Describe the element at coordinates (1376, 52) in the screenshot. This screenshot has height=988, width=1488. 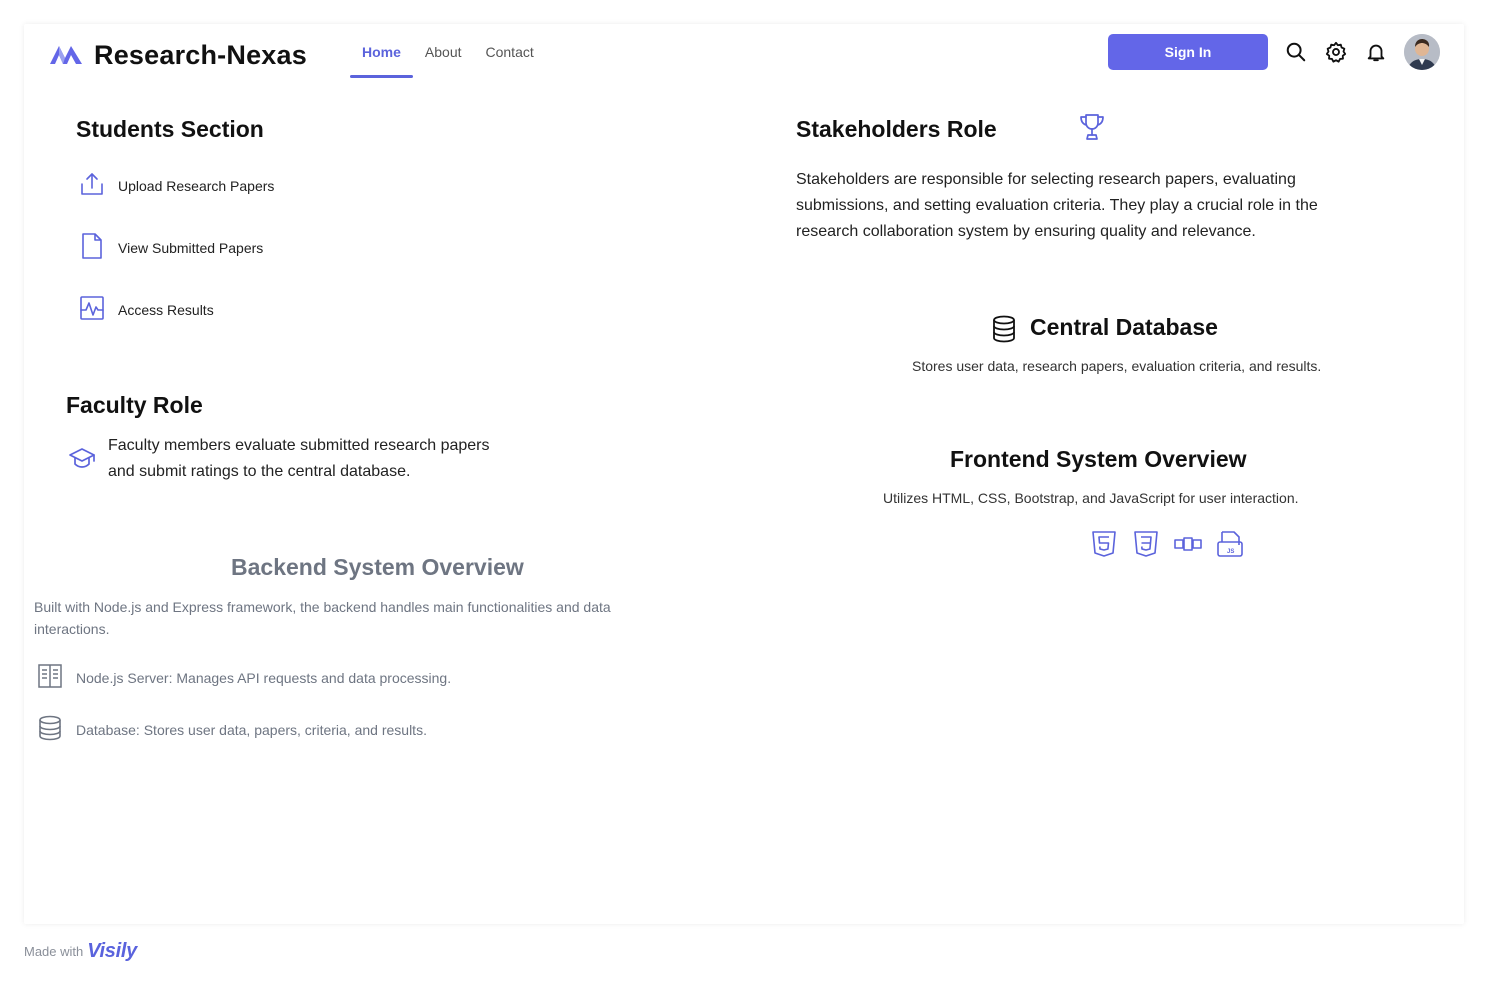
I see `bell-icon` at that location.